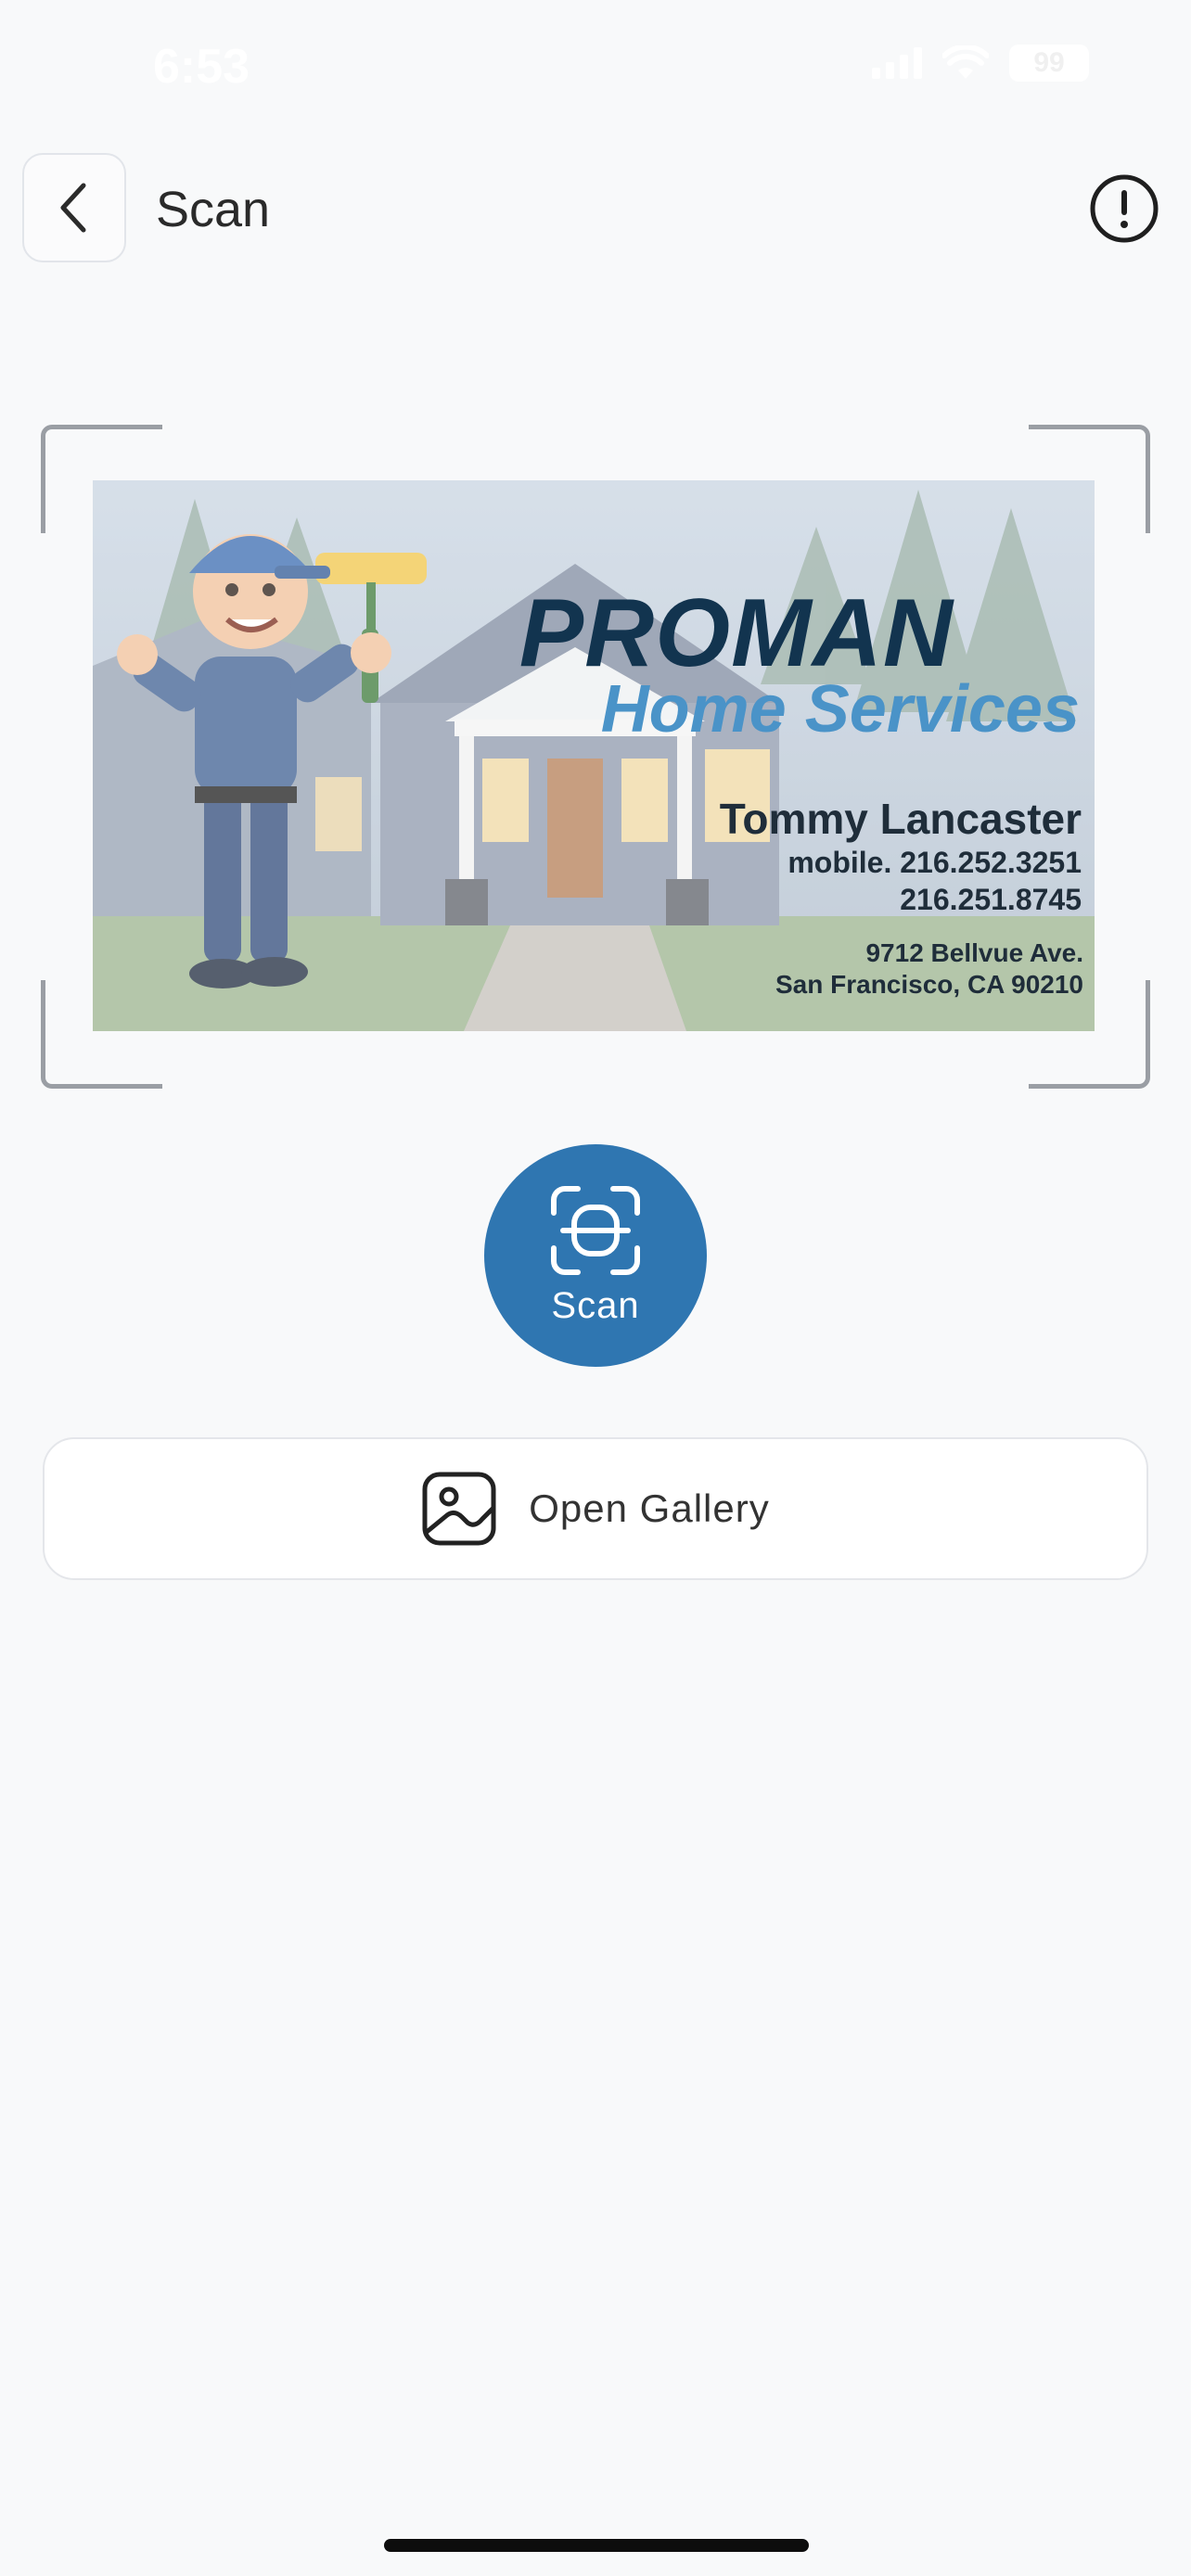 This screenshot has width=1191, height=2576. Describe the element at coordinates (974, 952) in the screenshot. I see `card-address-line1: 9712 Bellvue Ave.` at that location.